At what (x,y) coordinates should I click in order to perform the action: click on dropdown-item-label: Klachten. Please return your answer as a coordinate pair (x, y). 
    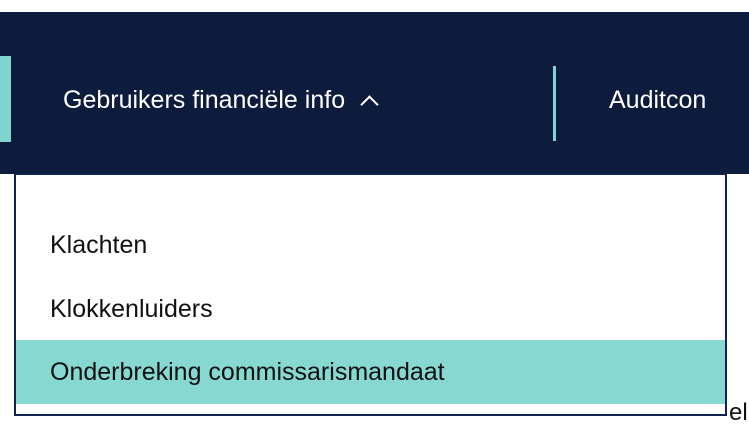
    Looking at the image, I should click on (99, 244).